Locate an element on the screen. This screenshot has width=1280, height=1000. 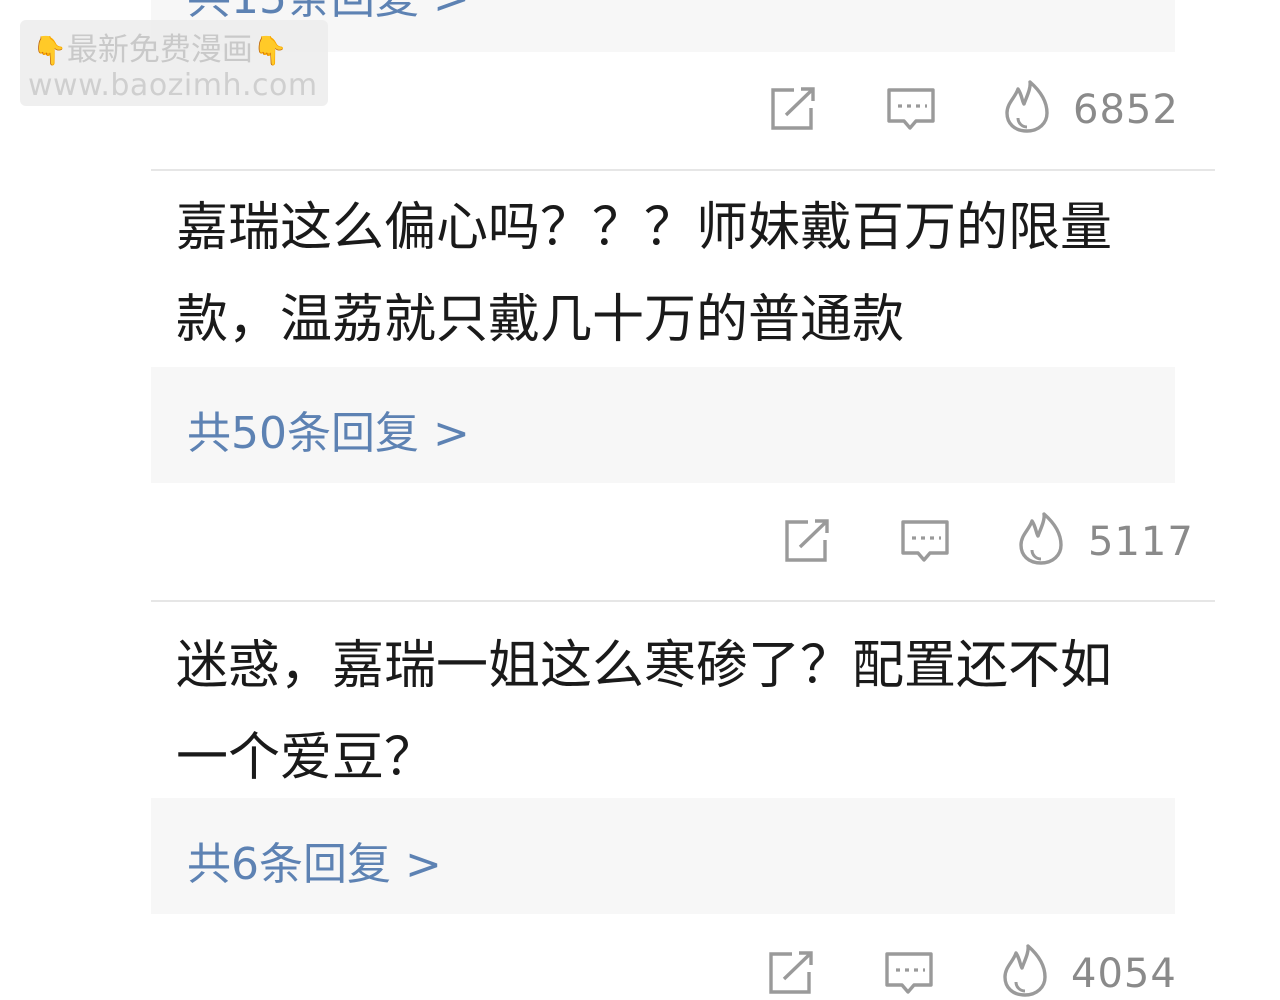
comment-text: 迷惑，嘉瑞一姐这么寒碜了？配置还不如一个爱豆？ is located at coordinates (644, 712).